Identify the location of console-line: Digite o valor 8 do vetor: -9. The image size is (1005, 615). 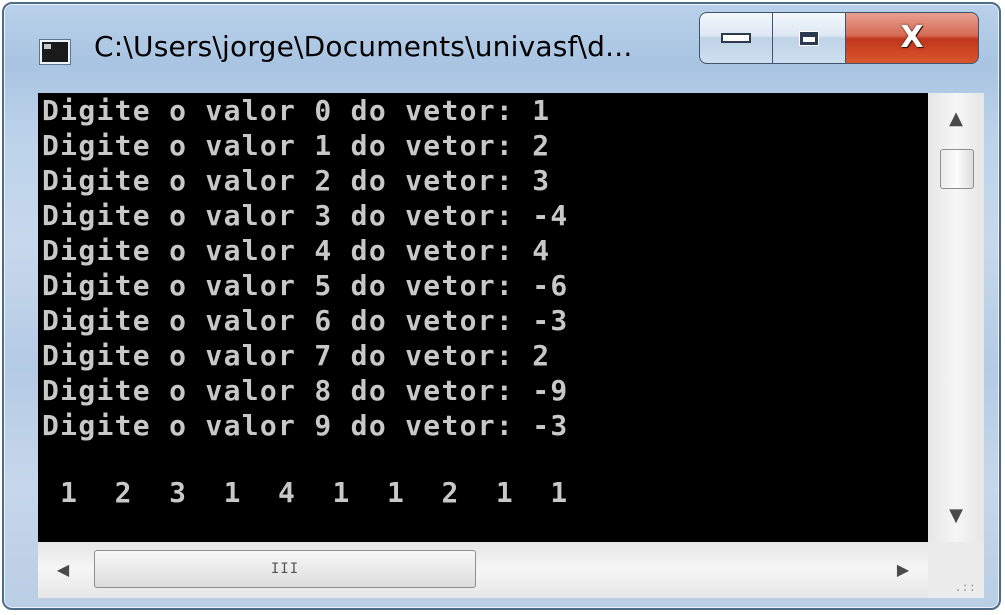
(305, 390).